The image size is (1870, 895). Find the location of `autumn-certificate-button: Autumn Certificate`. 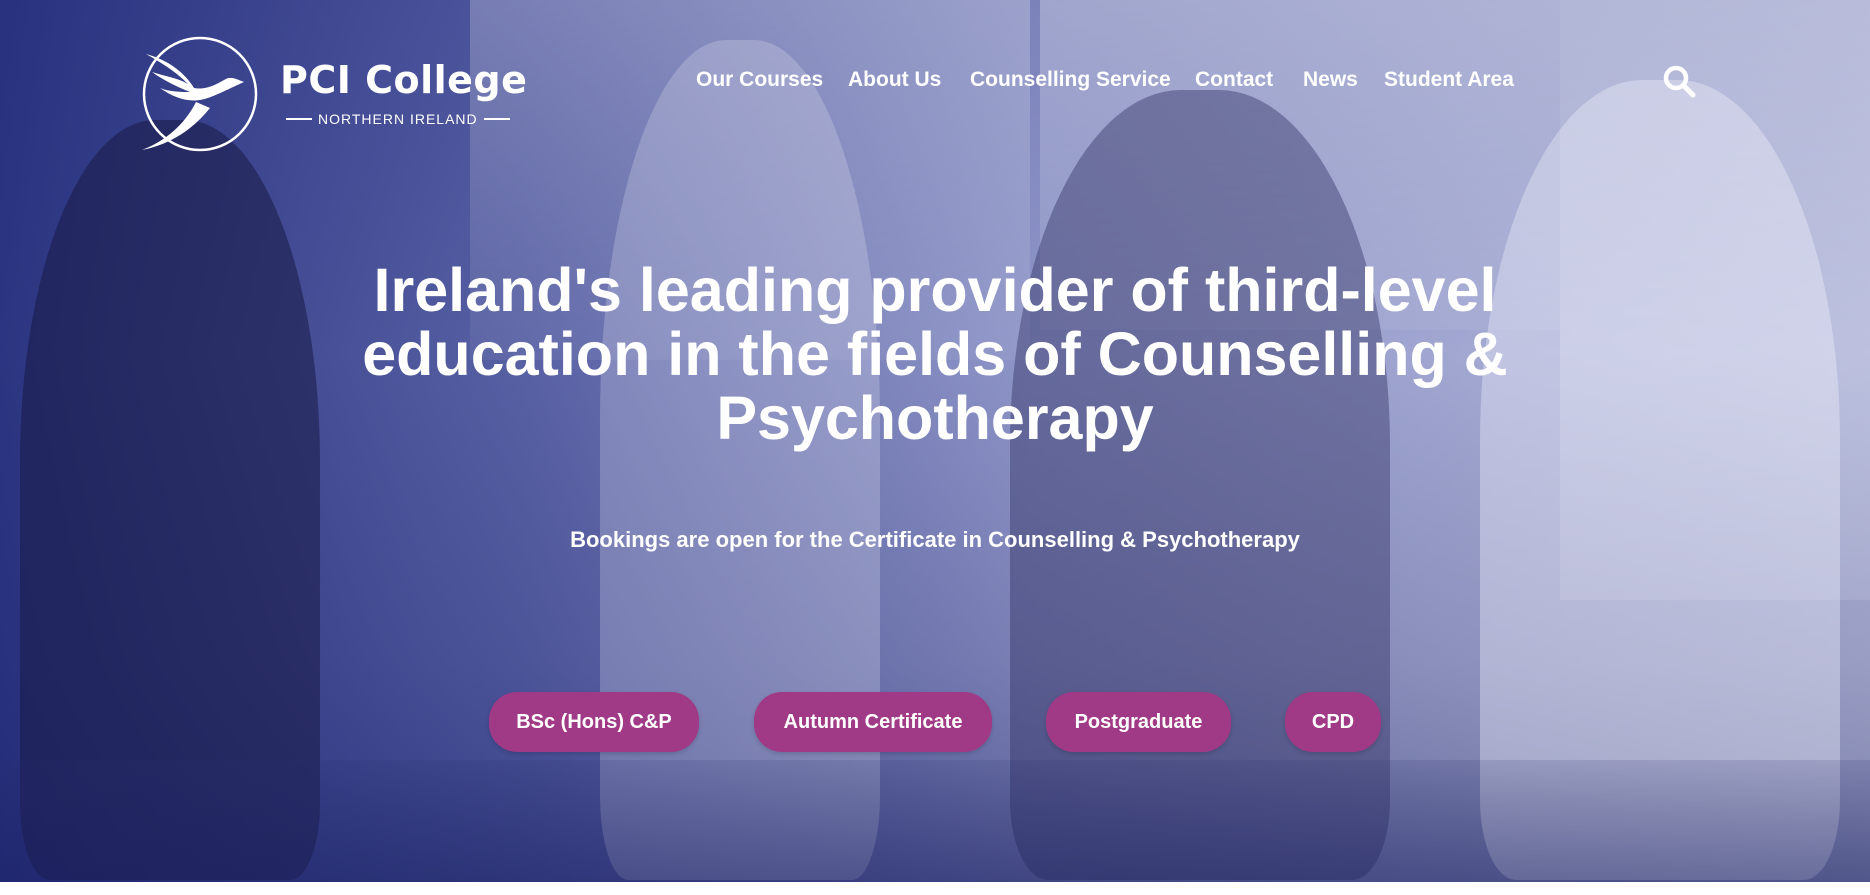

autumn-certificate-button: Autumn Certificate is located at coordinates (873, 722).